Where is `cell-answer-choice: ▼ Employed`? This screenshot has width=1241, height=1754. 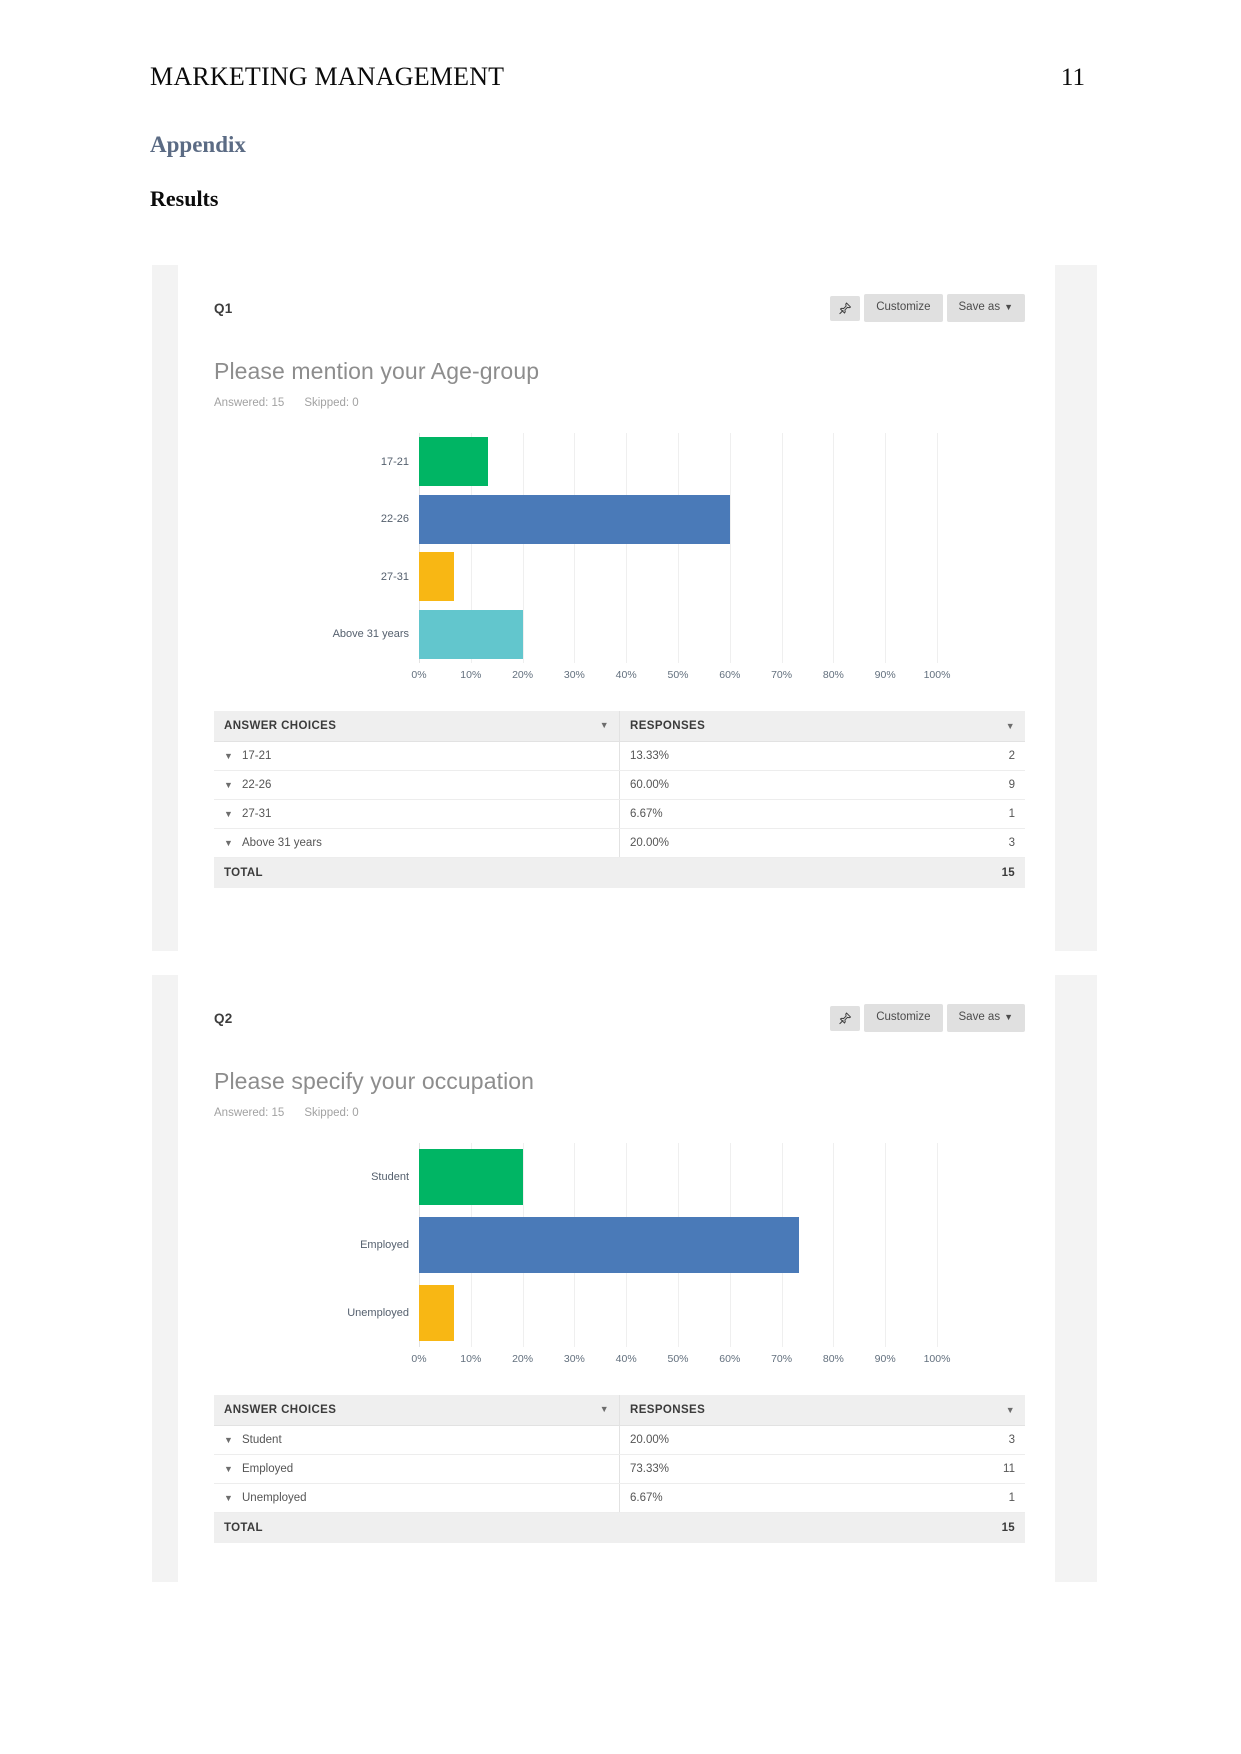 cell-answer-choice: ▼ Employed is located at coordinates (417, 1469).